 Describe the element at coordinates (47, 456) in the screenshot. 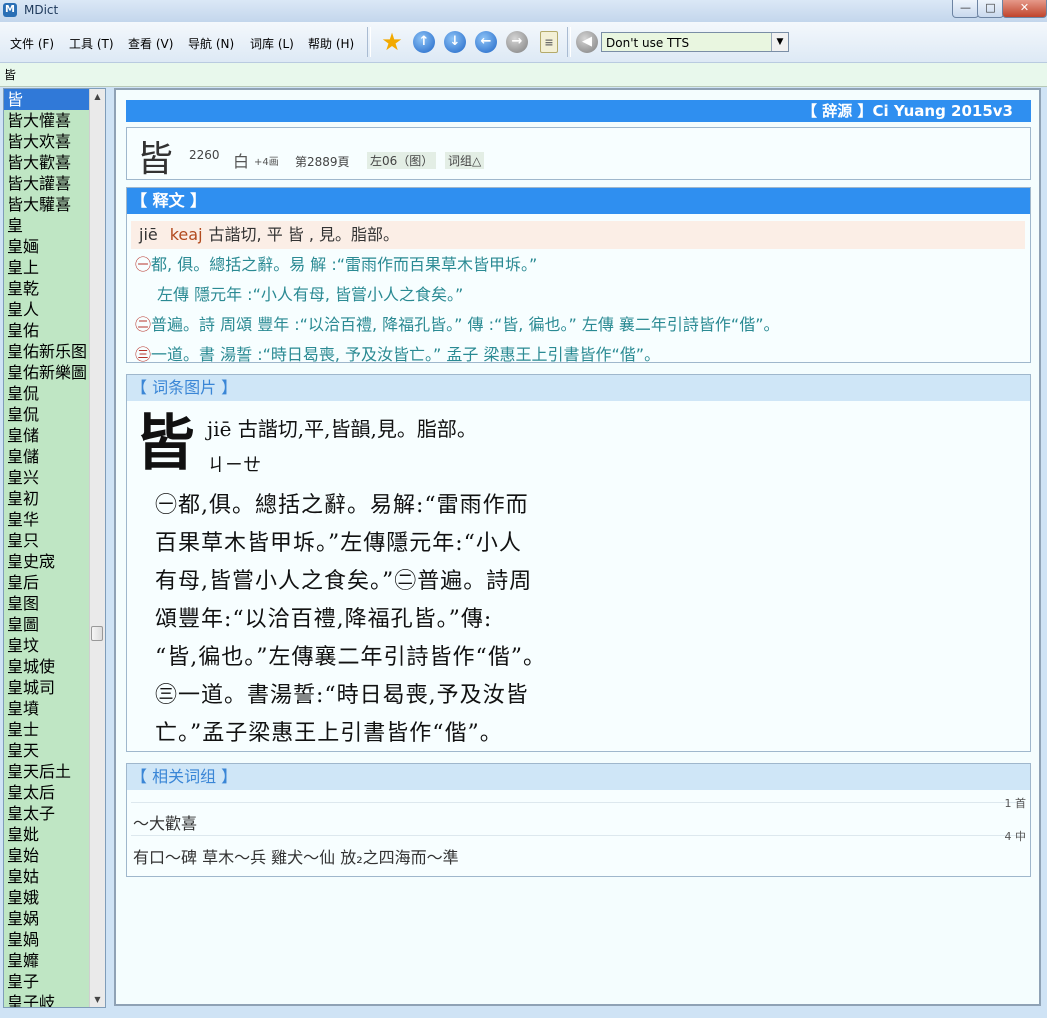

I see `word-list-item: 皇儲` at that location.